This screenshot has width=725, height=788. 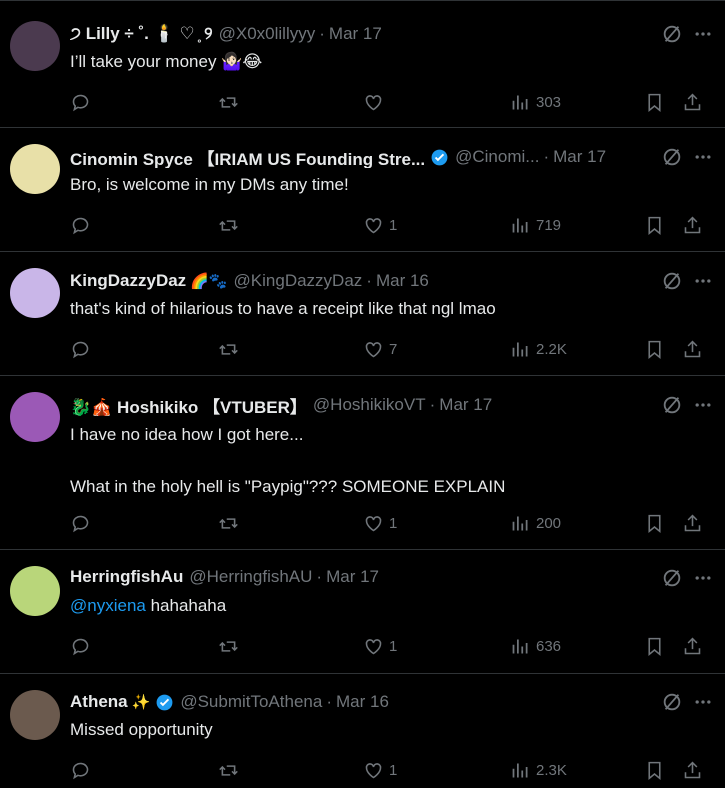 I want to click on verified-badge-icon, so click(x=164, y=702).